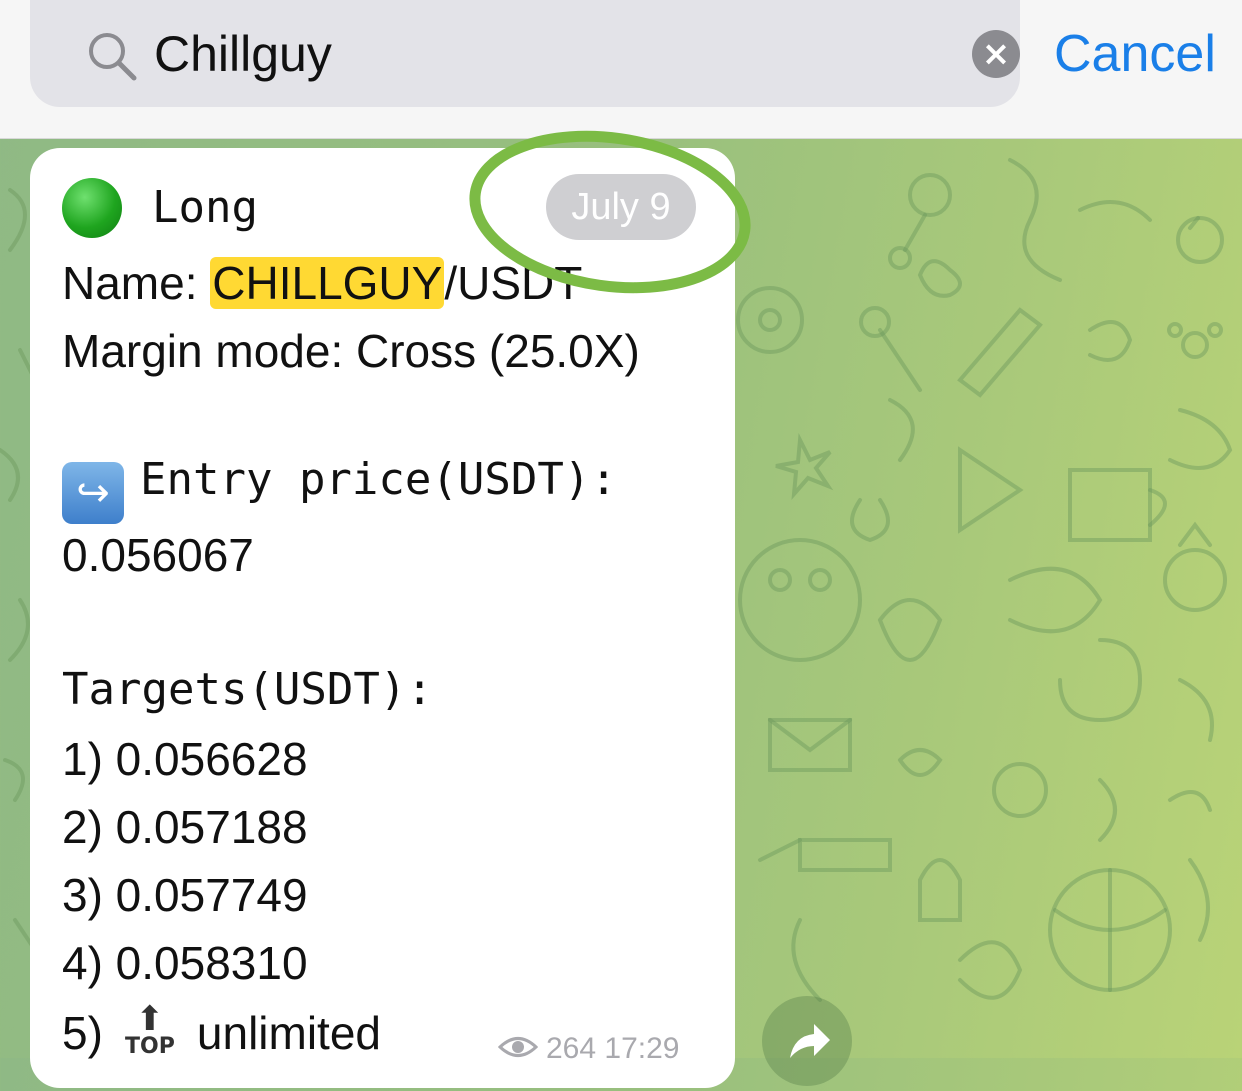 This screenshot has width=1242, height=1091. Describe the element at coordinates (1135, 54) in the screenshot. I see `cancel-button: Cancel` at that location.